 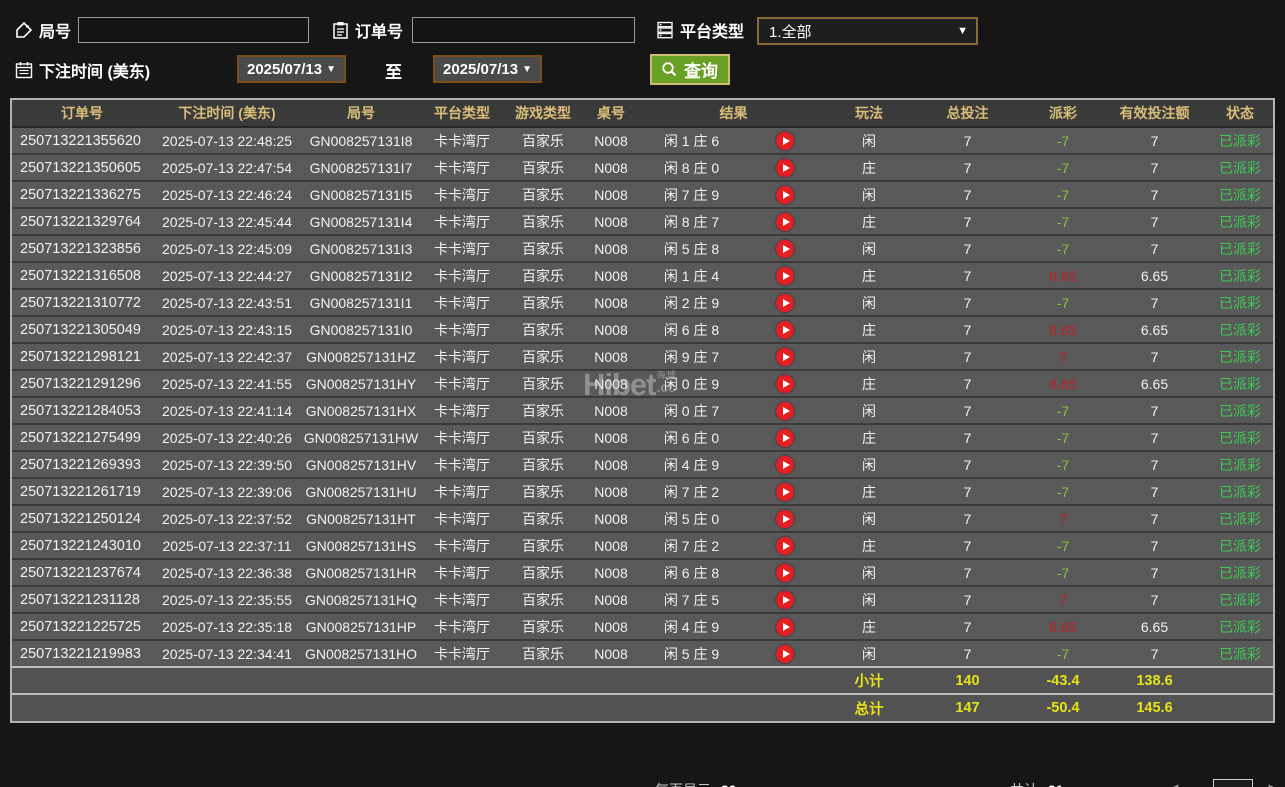 What do you see at coordinates (227, 464) in the screenshot?
I see `bet-time-cell: 2025-07-13 22:39:50` at bounding box center [227, 464].